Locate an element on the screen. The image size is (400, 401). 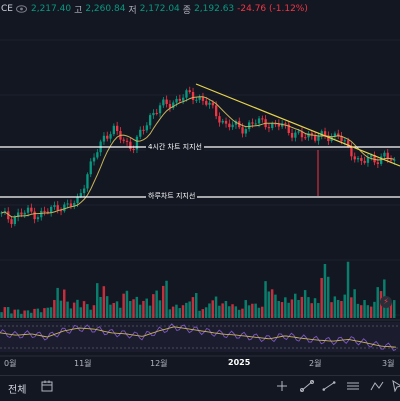
high-key: 고 is located at coordinates (78, 10).